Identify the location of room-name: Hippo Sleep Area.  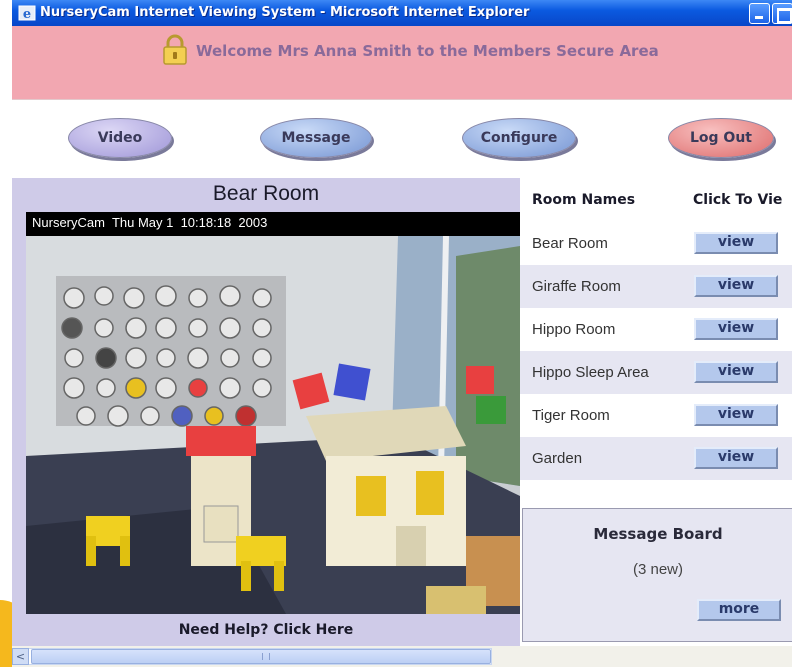
(590, 372).